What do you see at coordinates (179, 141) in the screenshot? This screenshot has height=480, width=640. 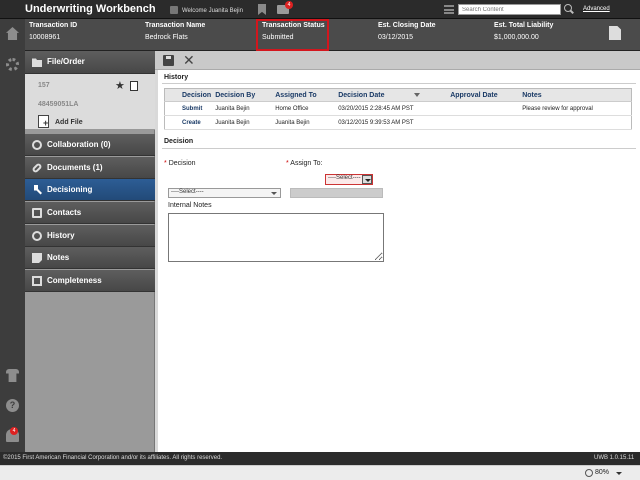 I see `decision-title: Decision` at bounding box center [179, 141].